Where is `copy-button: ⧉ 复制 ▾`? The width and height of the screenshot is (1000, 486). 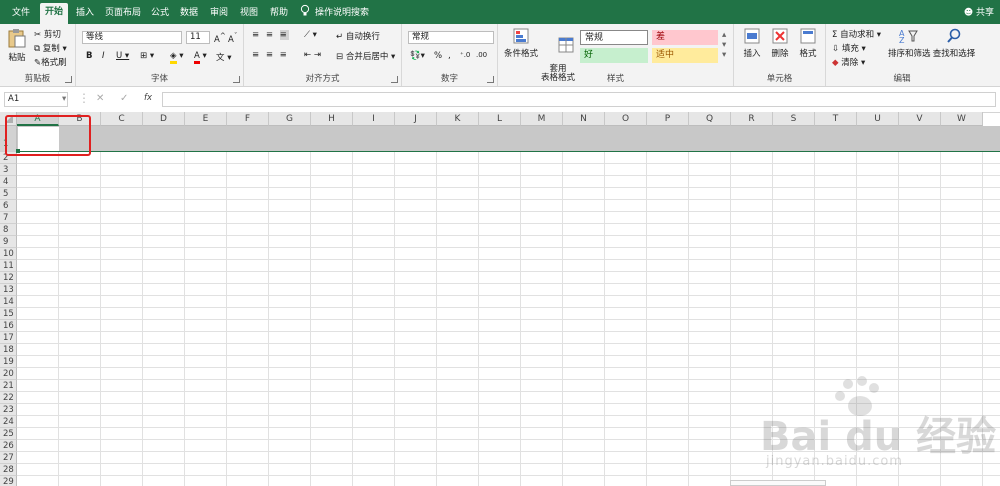 copy-button: ⧉ 复制 ▾ is located at coordinates (50, 48).